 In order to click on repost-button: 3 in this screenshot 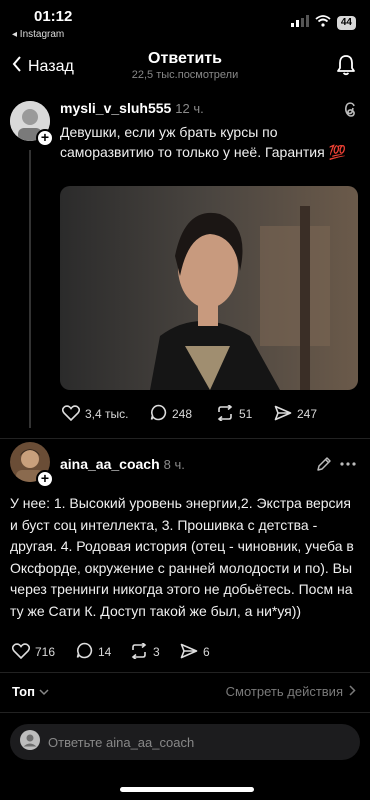, I will do `click(155, 651)`.